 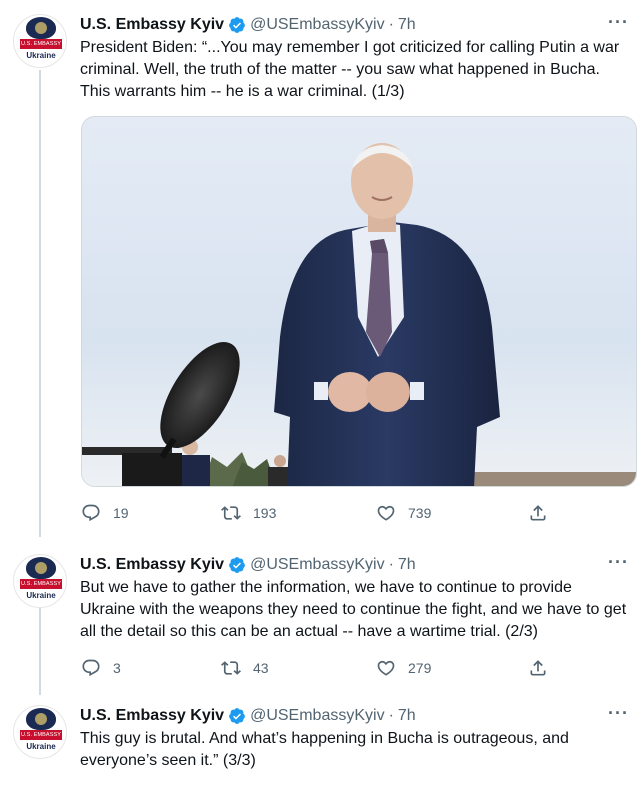 What do you see at coordinates (403, 513) in the screenshot?
I see `like-button: 739` at bounding box center [403, 513].